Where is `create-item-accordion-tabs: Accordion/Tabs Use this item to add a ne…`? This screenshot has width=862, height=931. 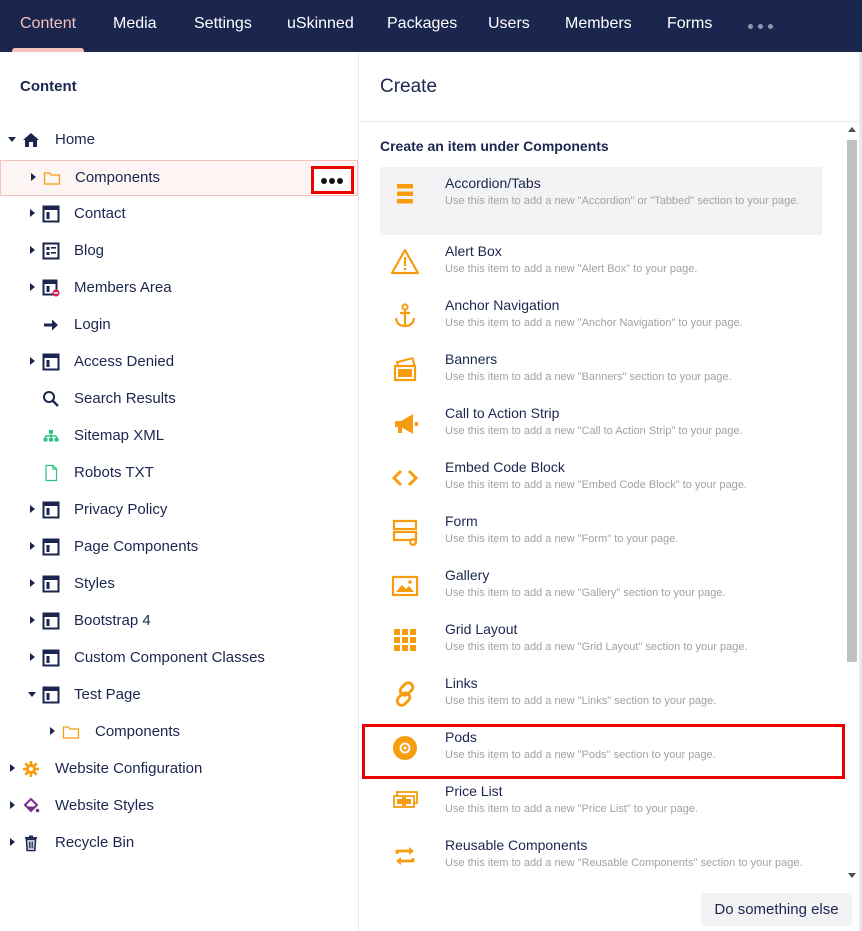 create-item-accordion-tabs: Accordion/Tabs Use this item to add a ne… is located at coordinates (601, 201).